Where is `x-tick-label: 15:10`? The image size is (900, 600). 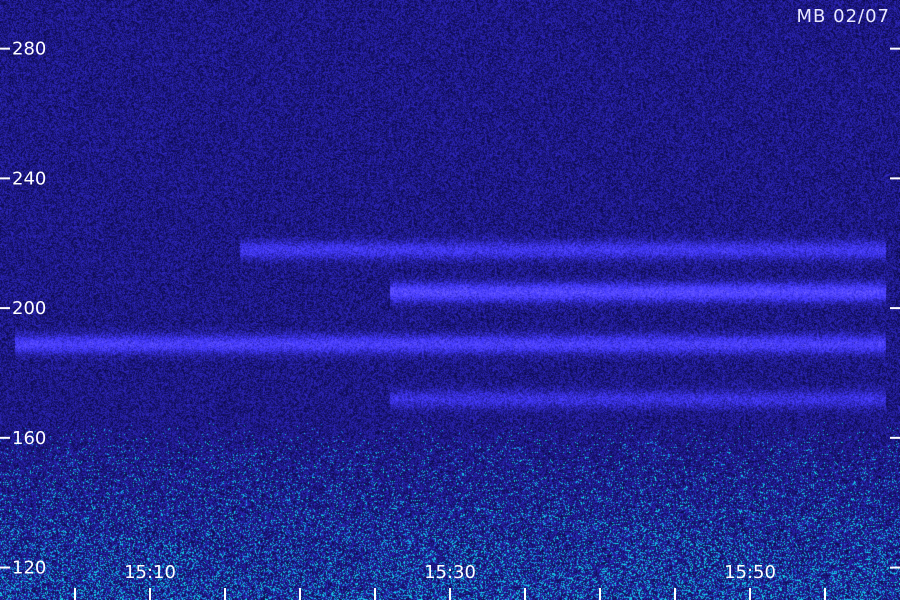
x-tick-label: 15:10 is located at coordinates (150, 572).